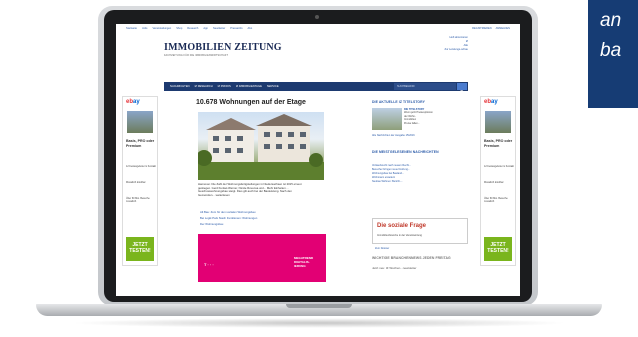  Describe the element at coordinates (405, 152) in the screenshot. I see `most-read-heading: DIE MEISTGELESENEN NACHRICHTEN` at that location.